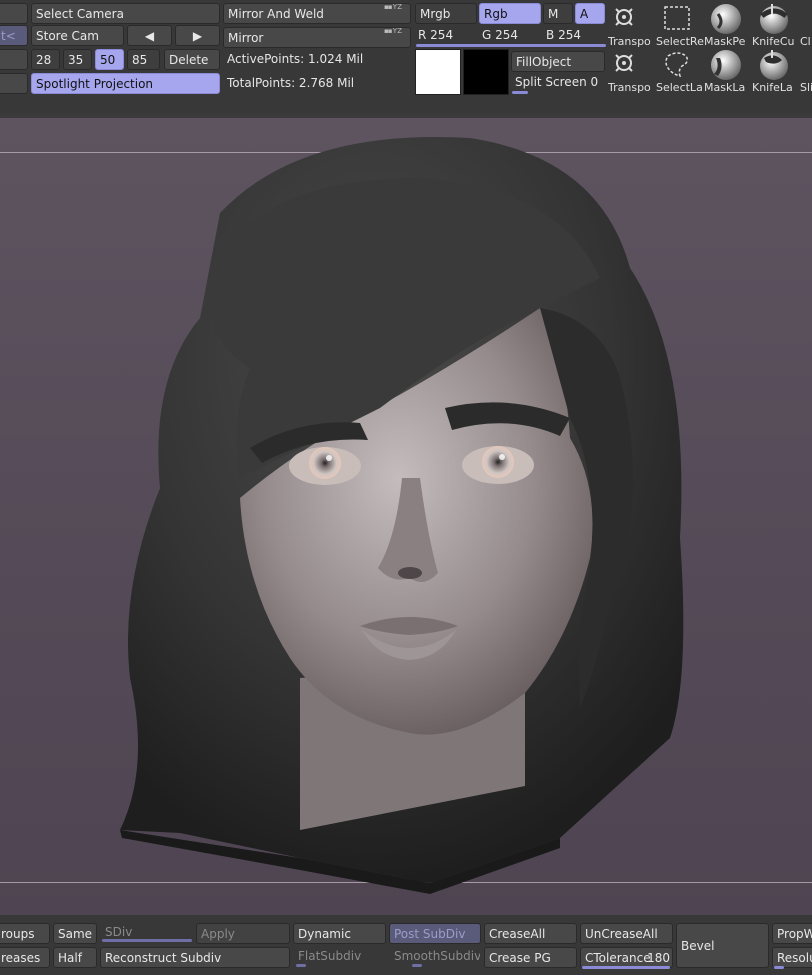  What do you see at coordinates (507, 35) in the screenshot?
I see `g-value: 254` at bounding box center [507, 35].